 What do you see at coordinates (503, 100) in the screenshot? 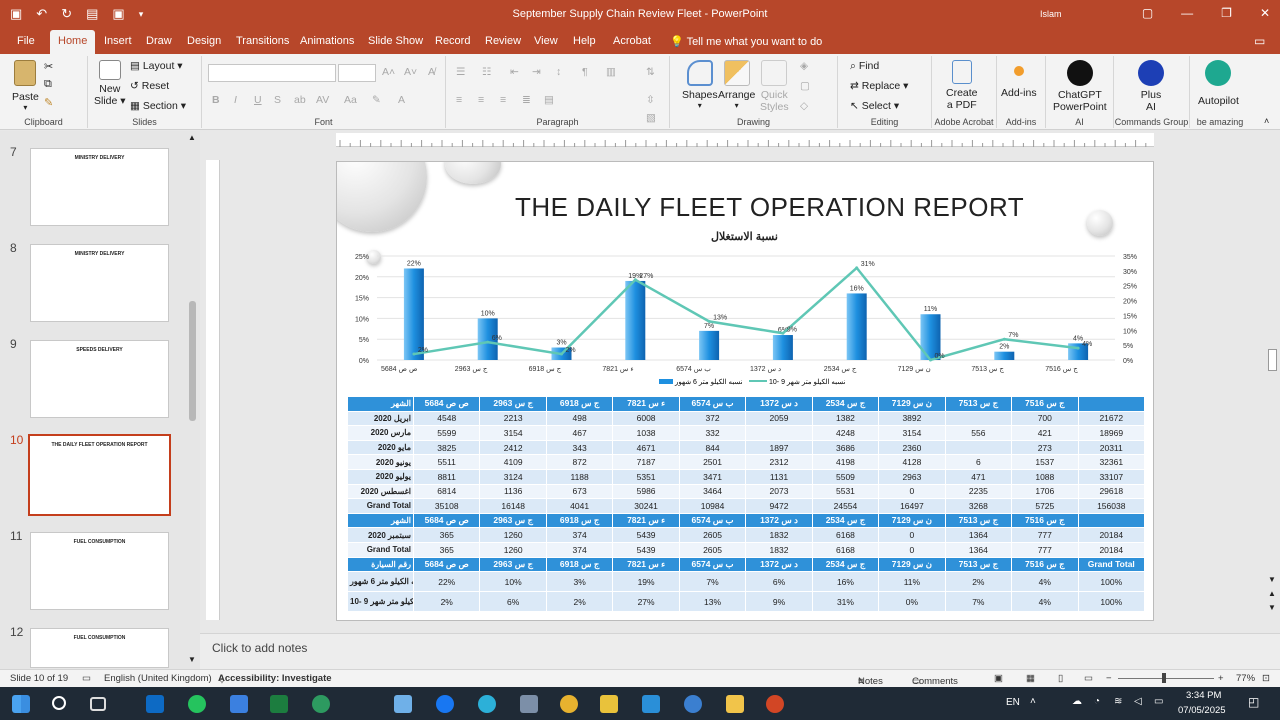
I see `align-right-icon: ≡` at bounding box center [503, 100].